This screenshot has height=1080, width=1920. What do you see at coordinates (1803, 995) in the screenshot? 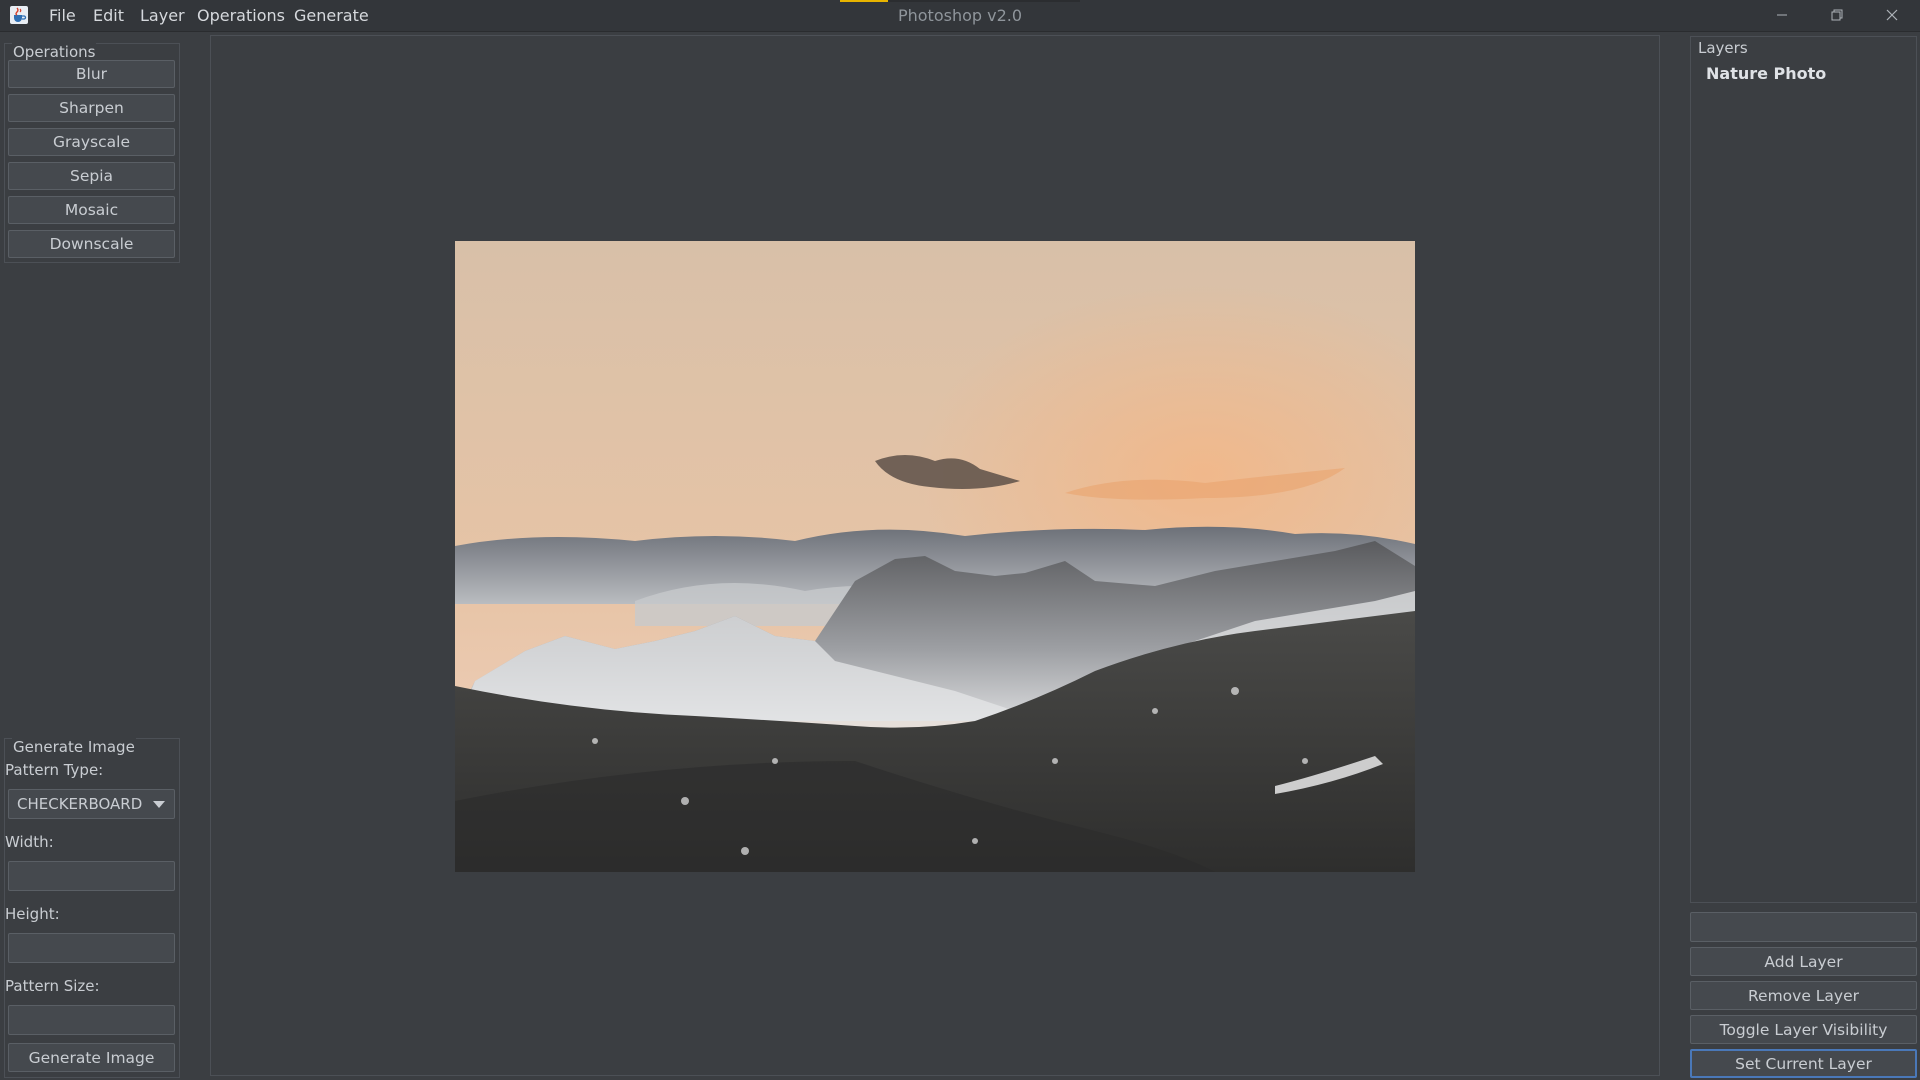
I see `remove-layer-button: Remove Layer` at bounding box center [1803, 995].